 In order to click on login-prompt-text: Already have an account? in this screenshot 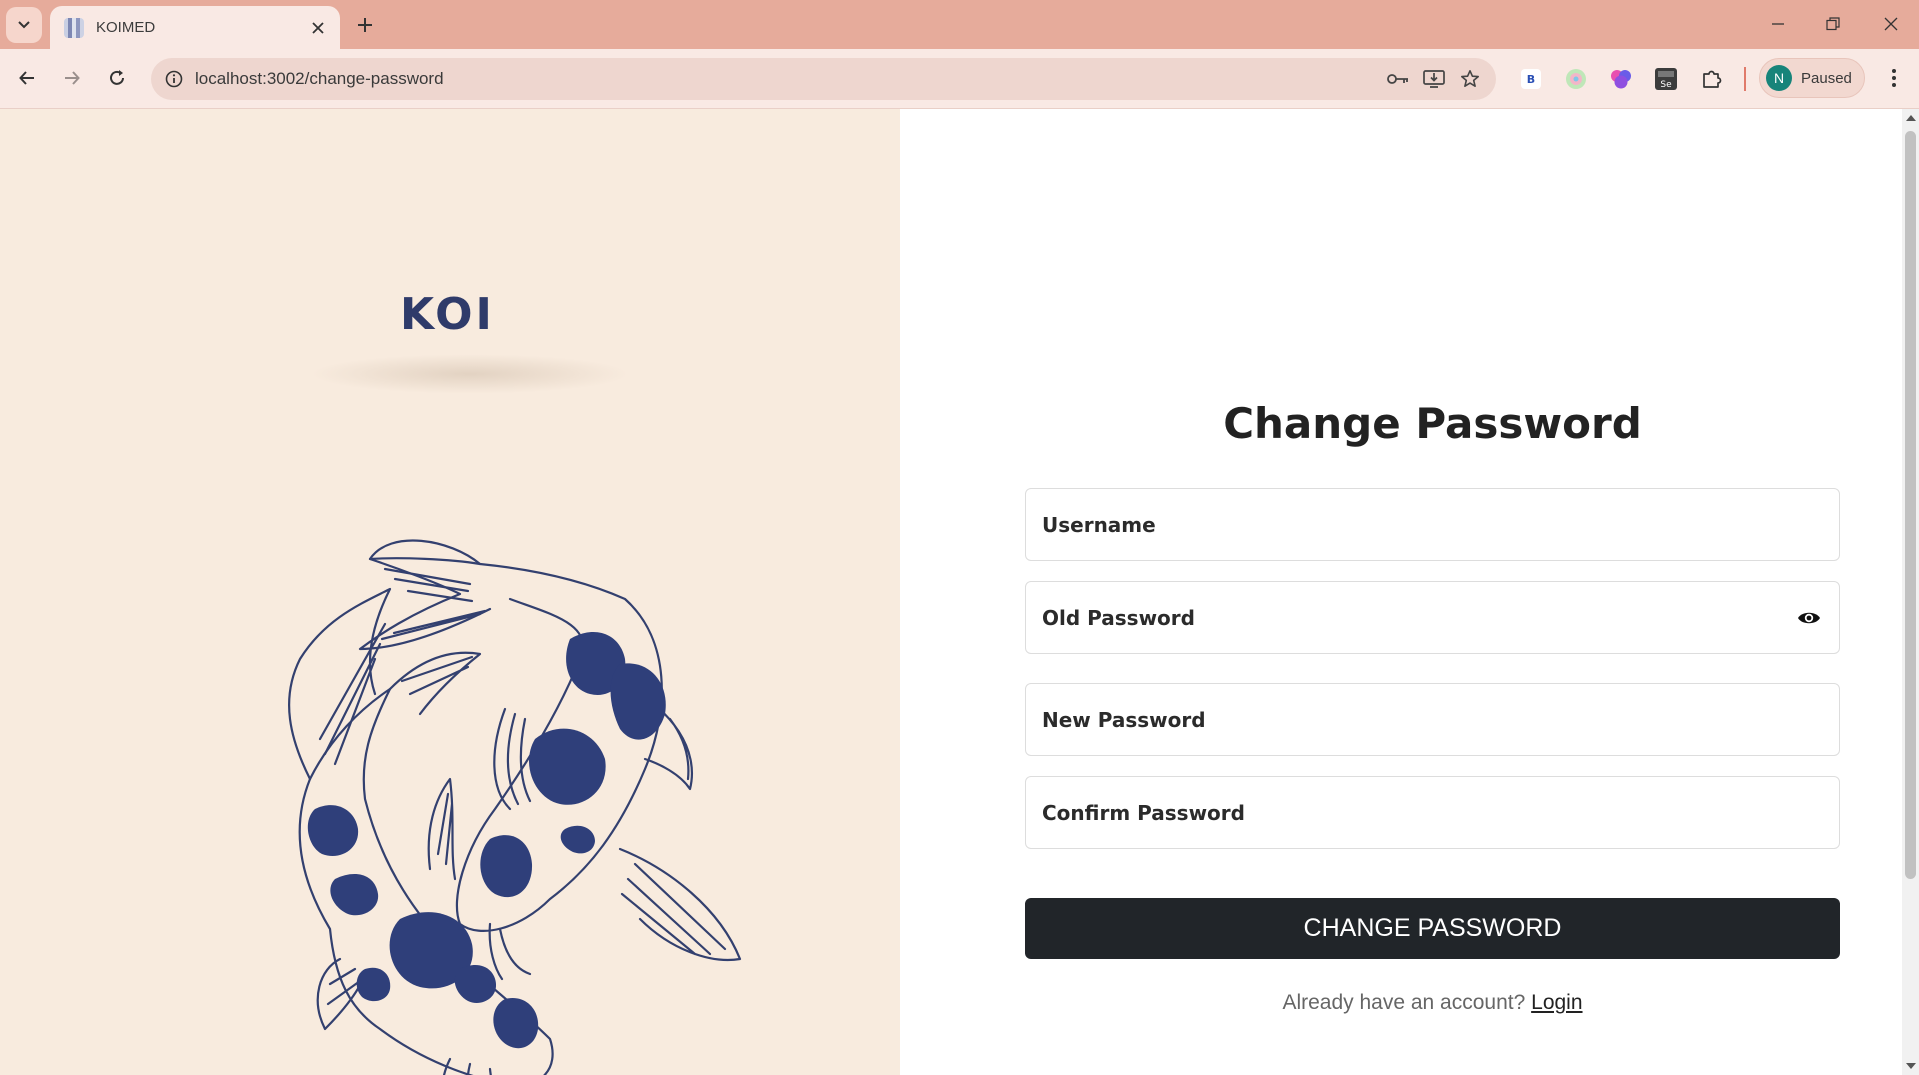, I will do `click(1404, 1002)`.